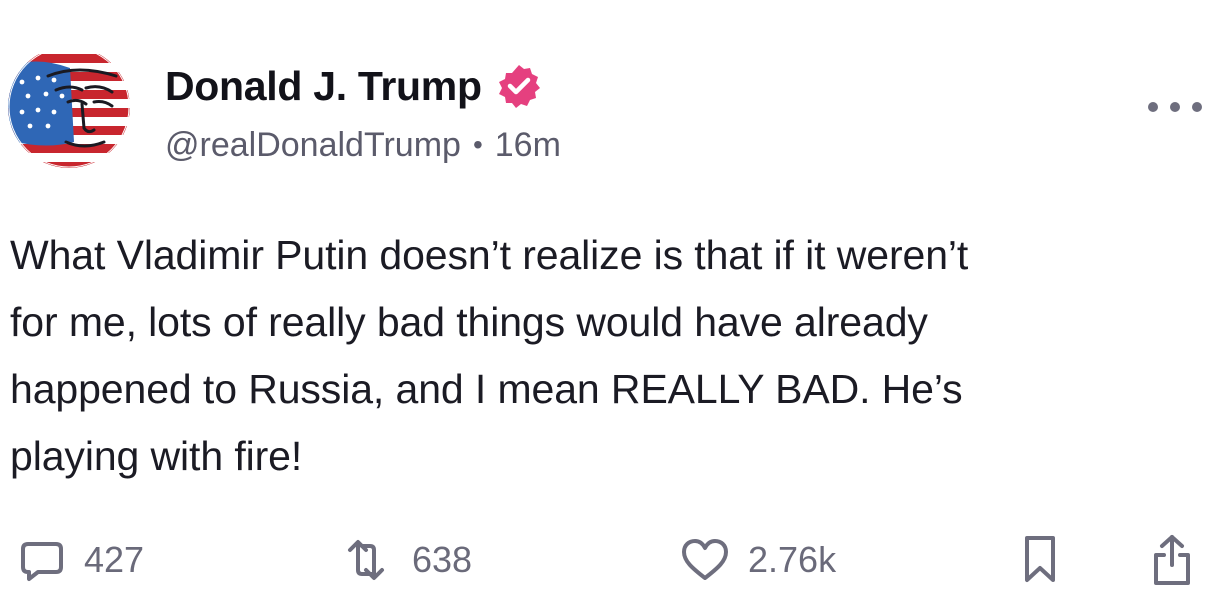 This screenshot has height=616, width=1210. I want to click on reply-icon, so click(42, 560).